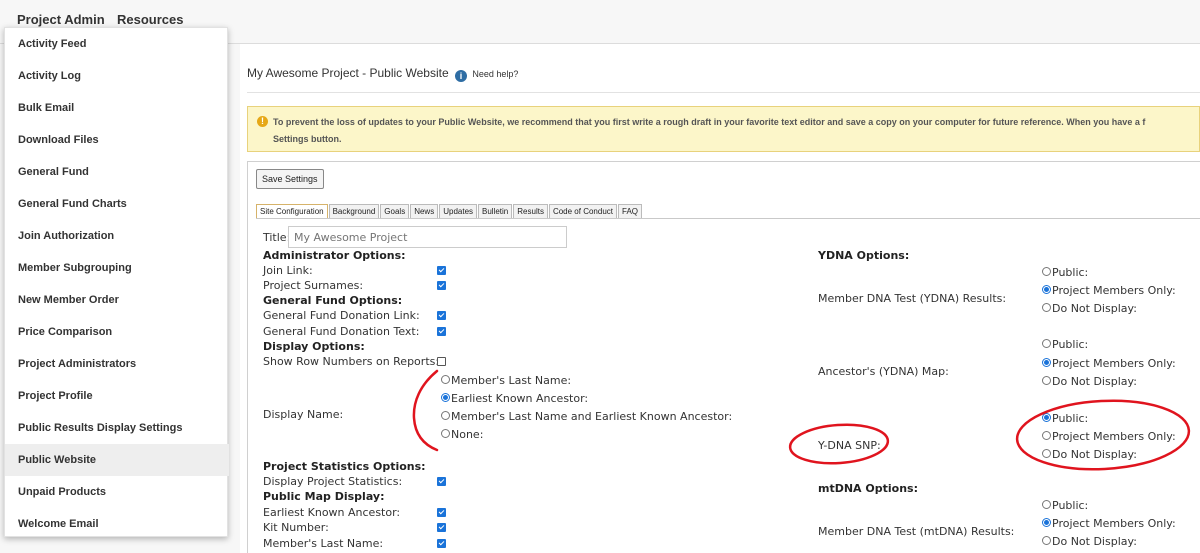  Describe the element at coordinates (445, 397) in the screenshot. I see `display-name-radio-eka` at that location.